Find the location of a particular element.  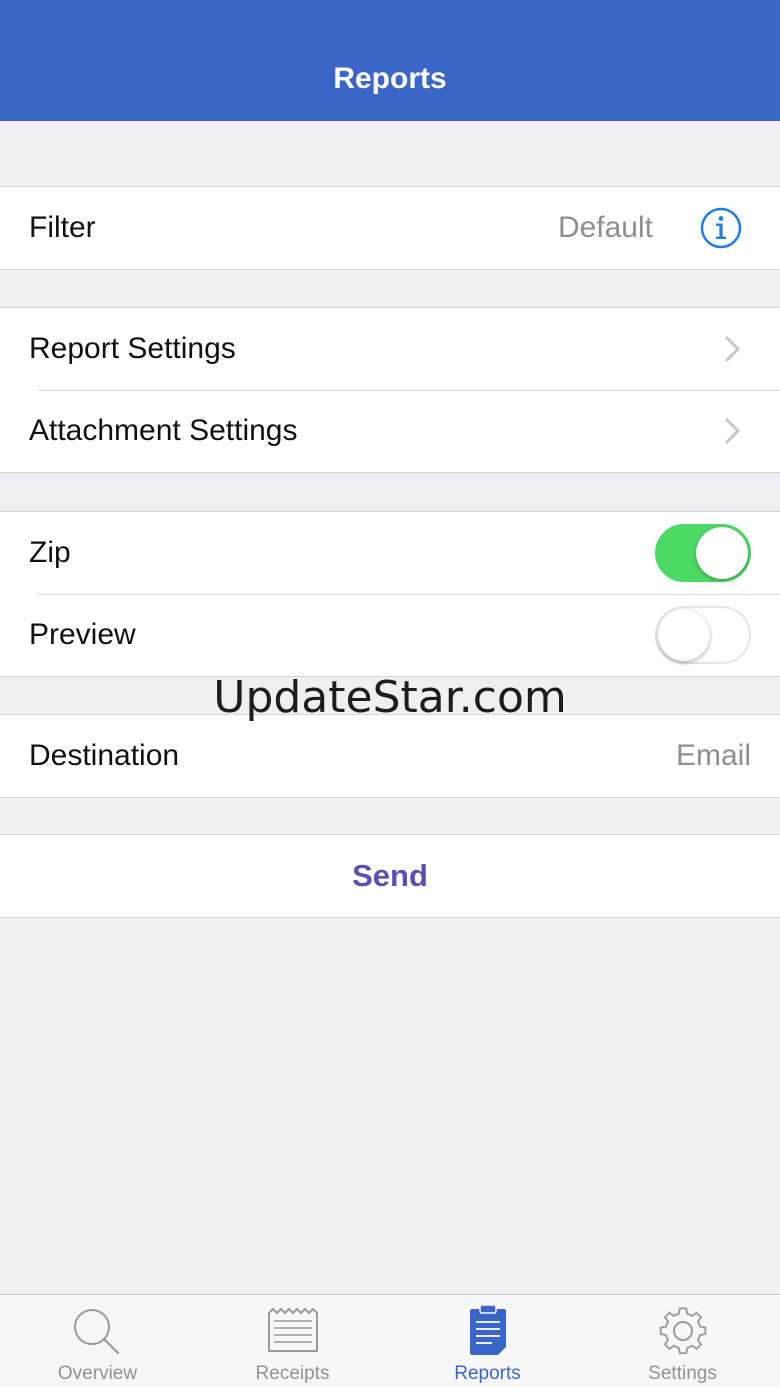

tab-label: Settings is located at coordinates (682, 1373).